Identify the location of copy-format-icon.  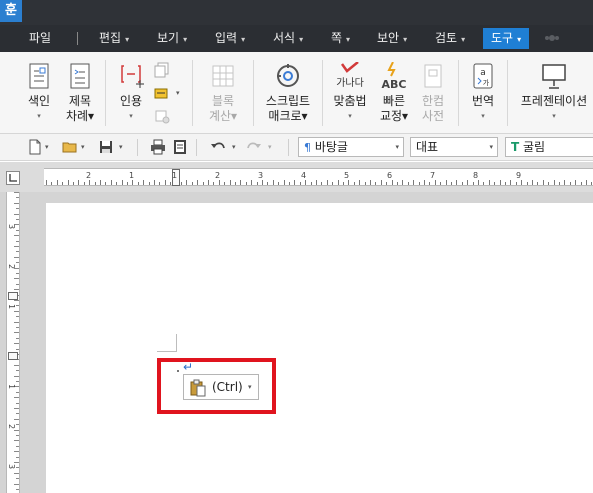
(162, 70).